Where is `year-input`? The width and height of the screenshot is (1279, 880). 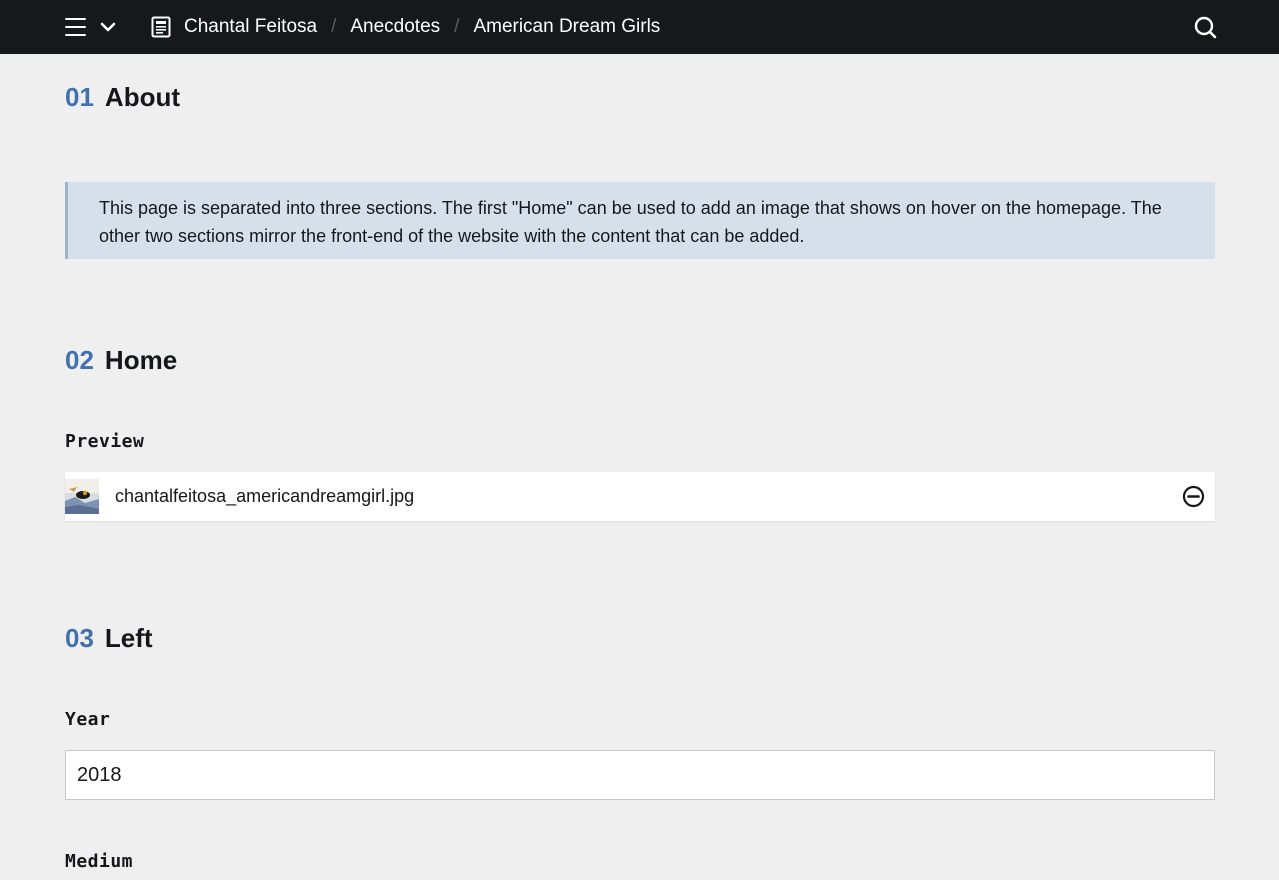
year-input is located at coordinates (640, 775).